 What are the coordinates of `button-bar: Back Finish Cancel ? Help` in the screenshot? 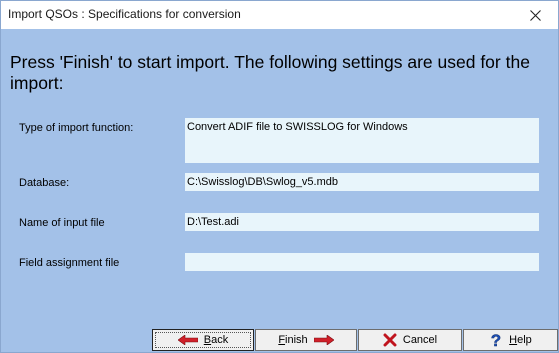 It's located at (279, 338).